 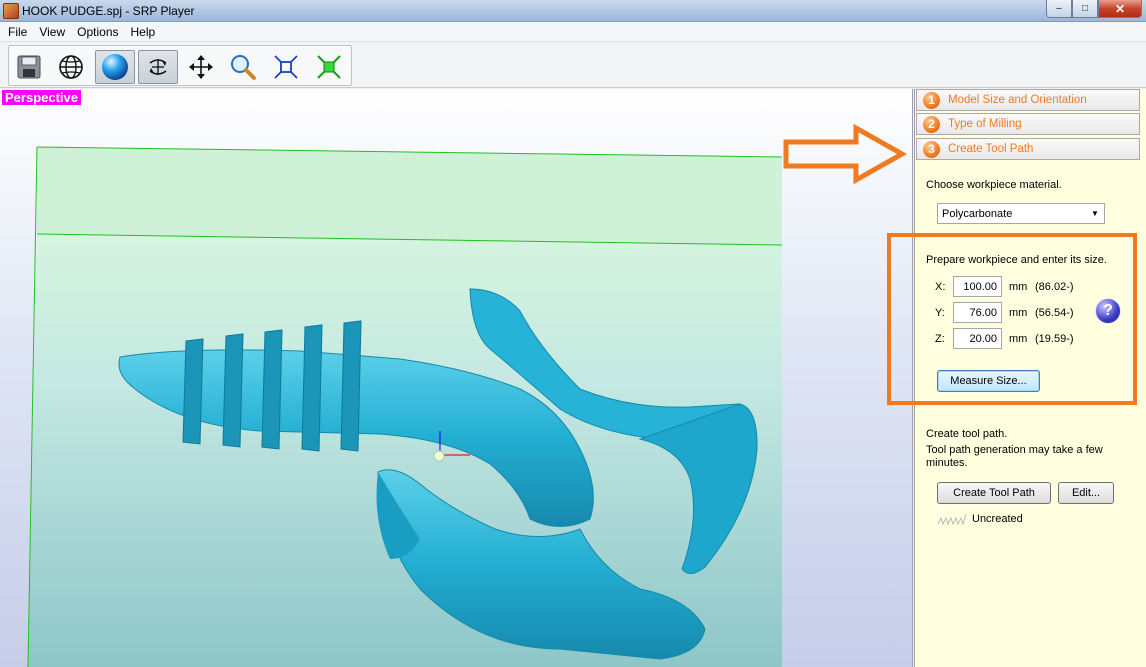 What do you see at coordinates (1028, 124) in the screenshot?
I see `step-type-of-milling: 2 Type of Milling` at bounding box center [1028, 124].